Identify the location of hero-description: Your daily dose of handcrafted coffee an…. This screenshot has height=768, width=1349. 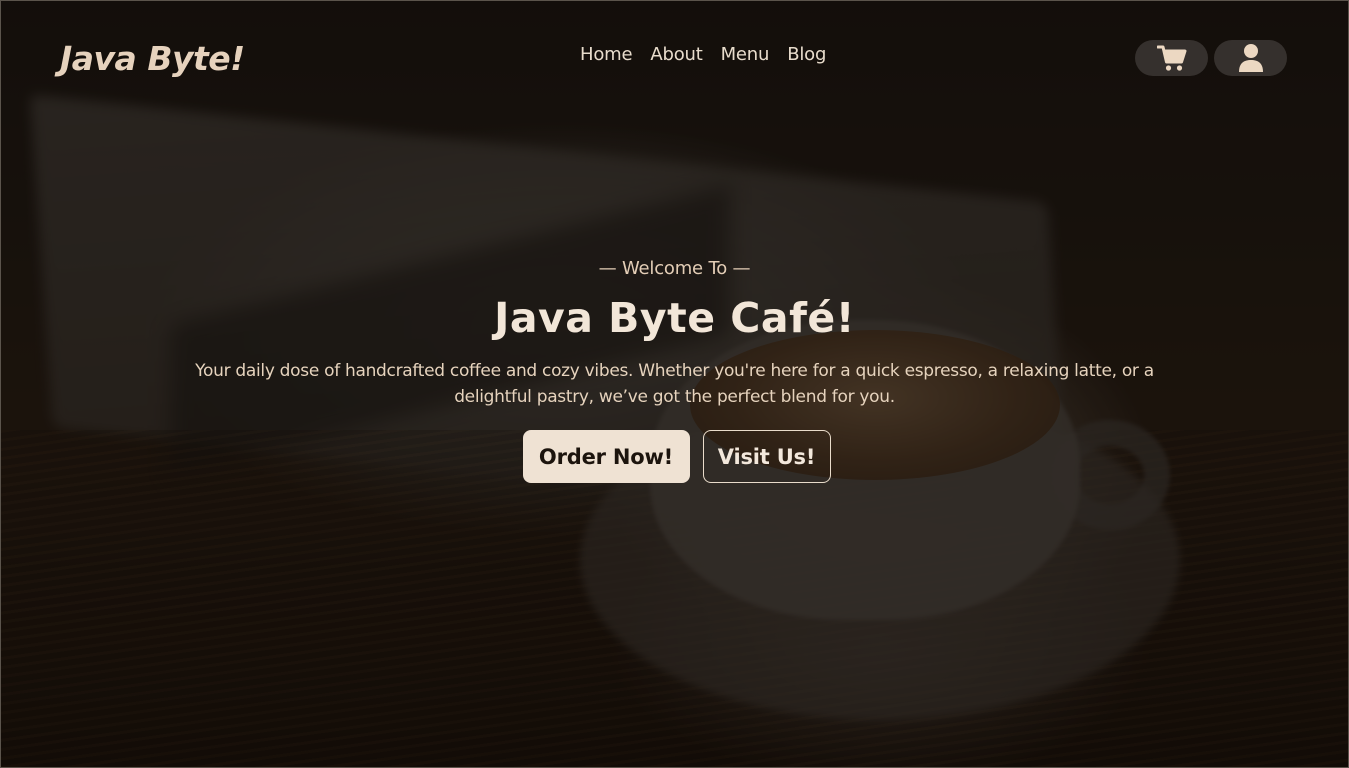
(674, 384).